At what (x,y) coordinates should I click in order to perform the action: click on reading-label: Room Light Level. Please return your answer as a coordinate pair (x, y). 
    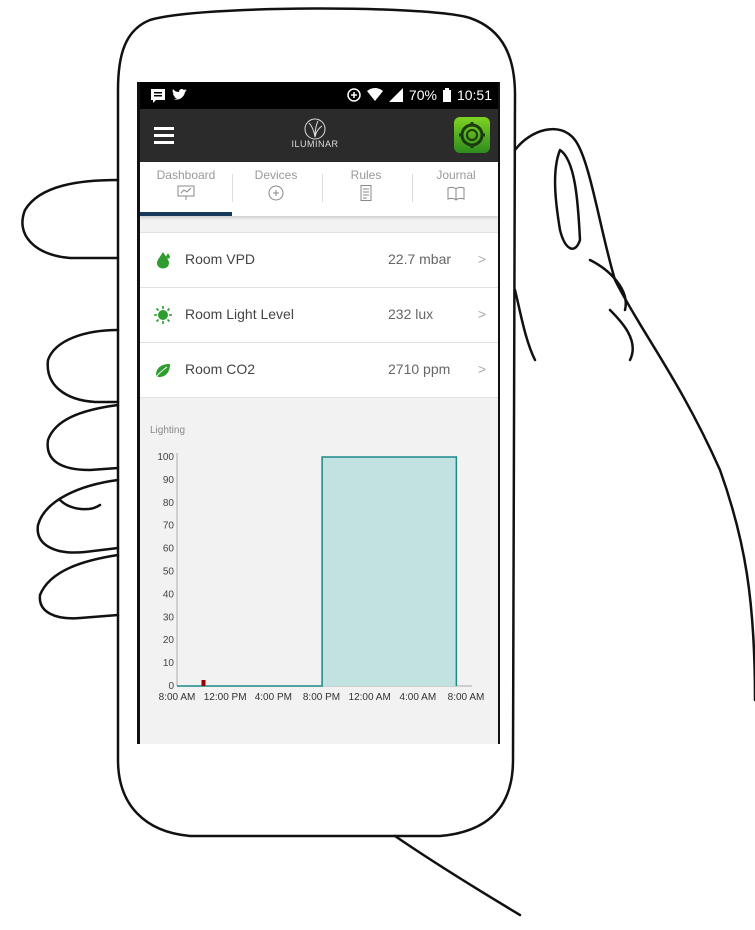
    Looking at the image, I should click on (239, 314).